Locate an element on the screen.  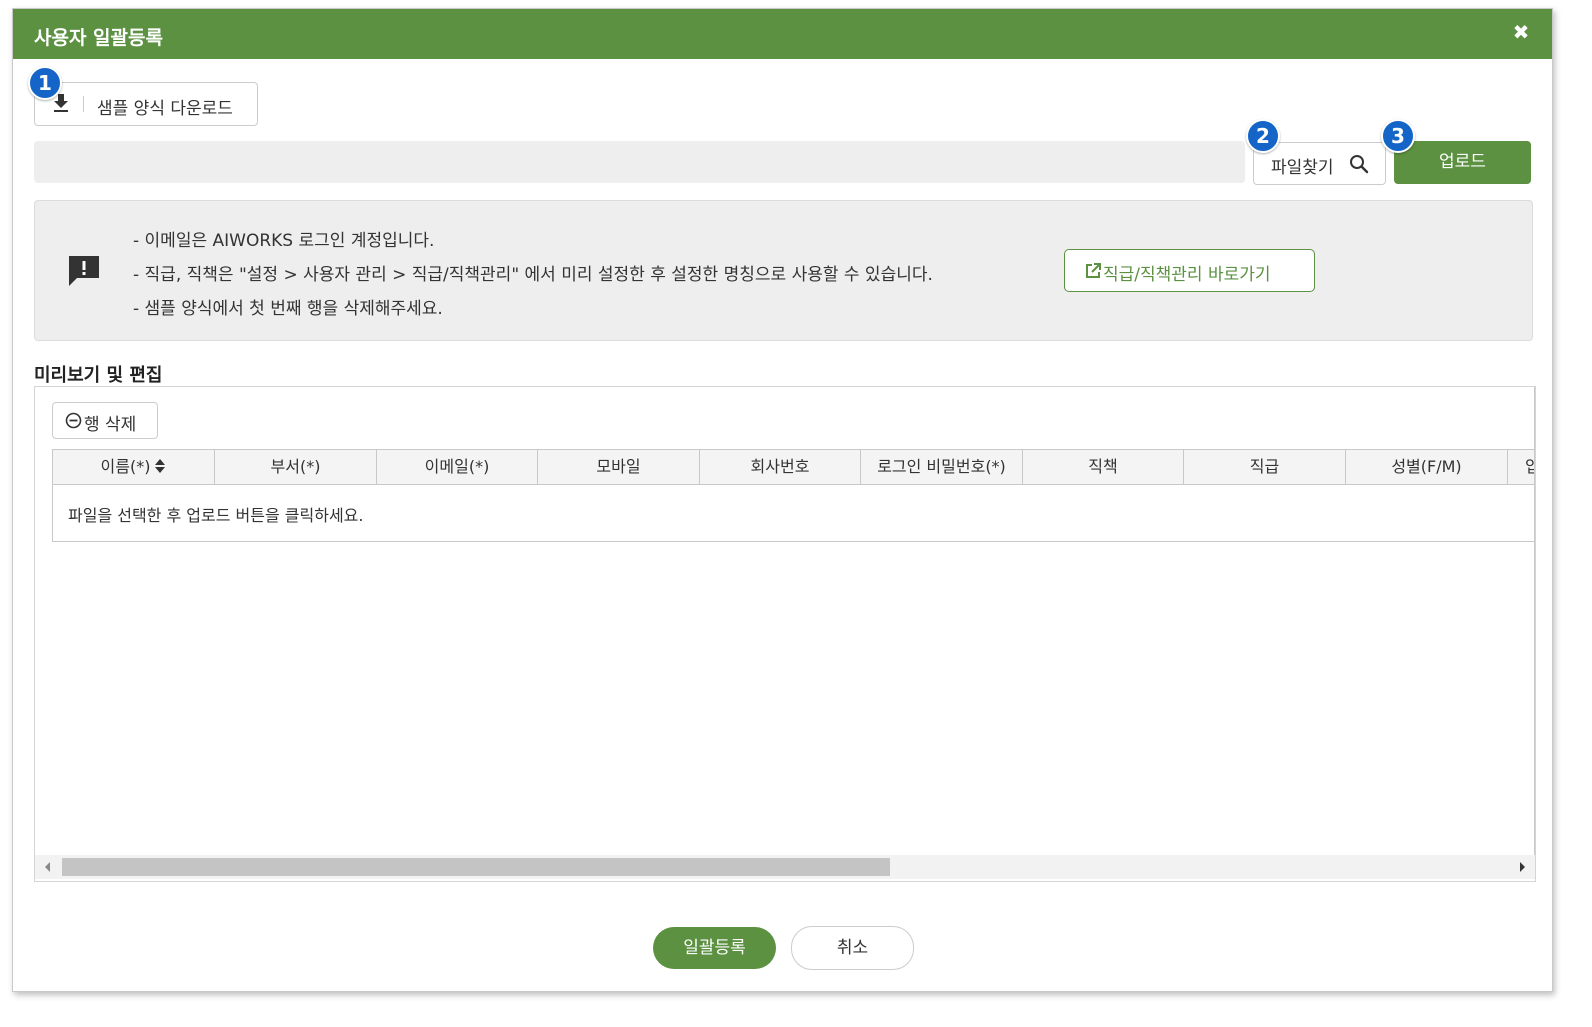
shortcut-label: 직급/직책관리 바로가기 is located at coordinates (1187, 275).